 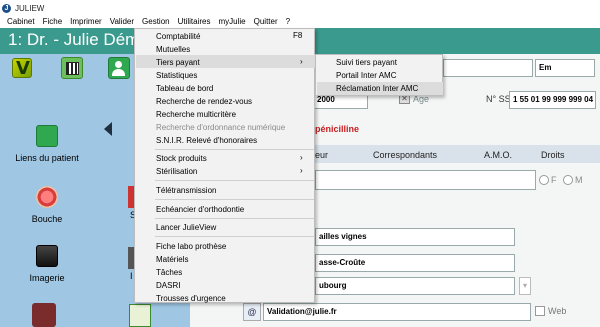 What do you see at coordinates (415, 286) in the screenshot?
I see `city-field: ubourg` at bounding box center [415, 286].